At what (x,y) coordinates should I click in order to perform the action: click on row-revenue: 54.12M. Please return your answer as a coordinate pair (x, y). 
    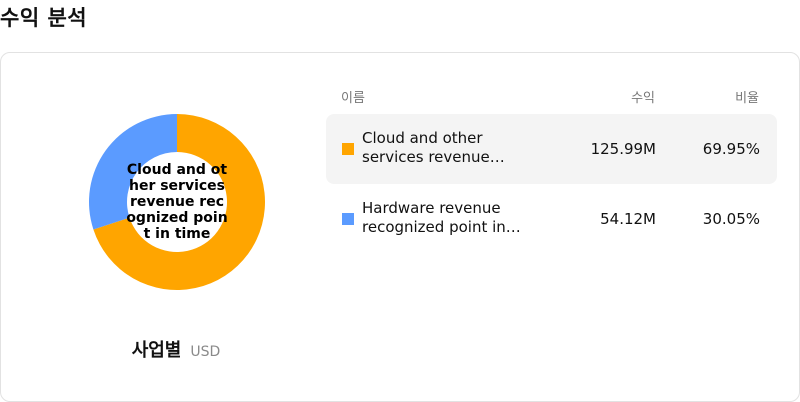
    Looking at the image, I should click on (628, 219).